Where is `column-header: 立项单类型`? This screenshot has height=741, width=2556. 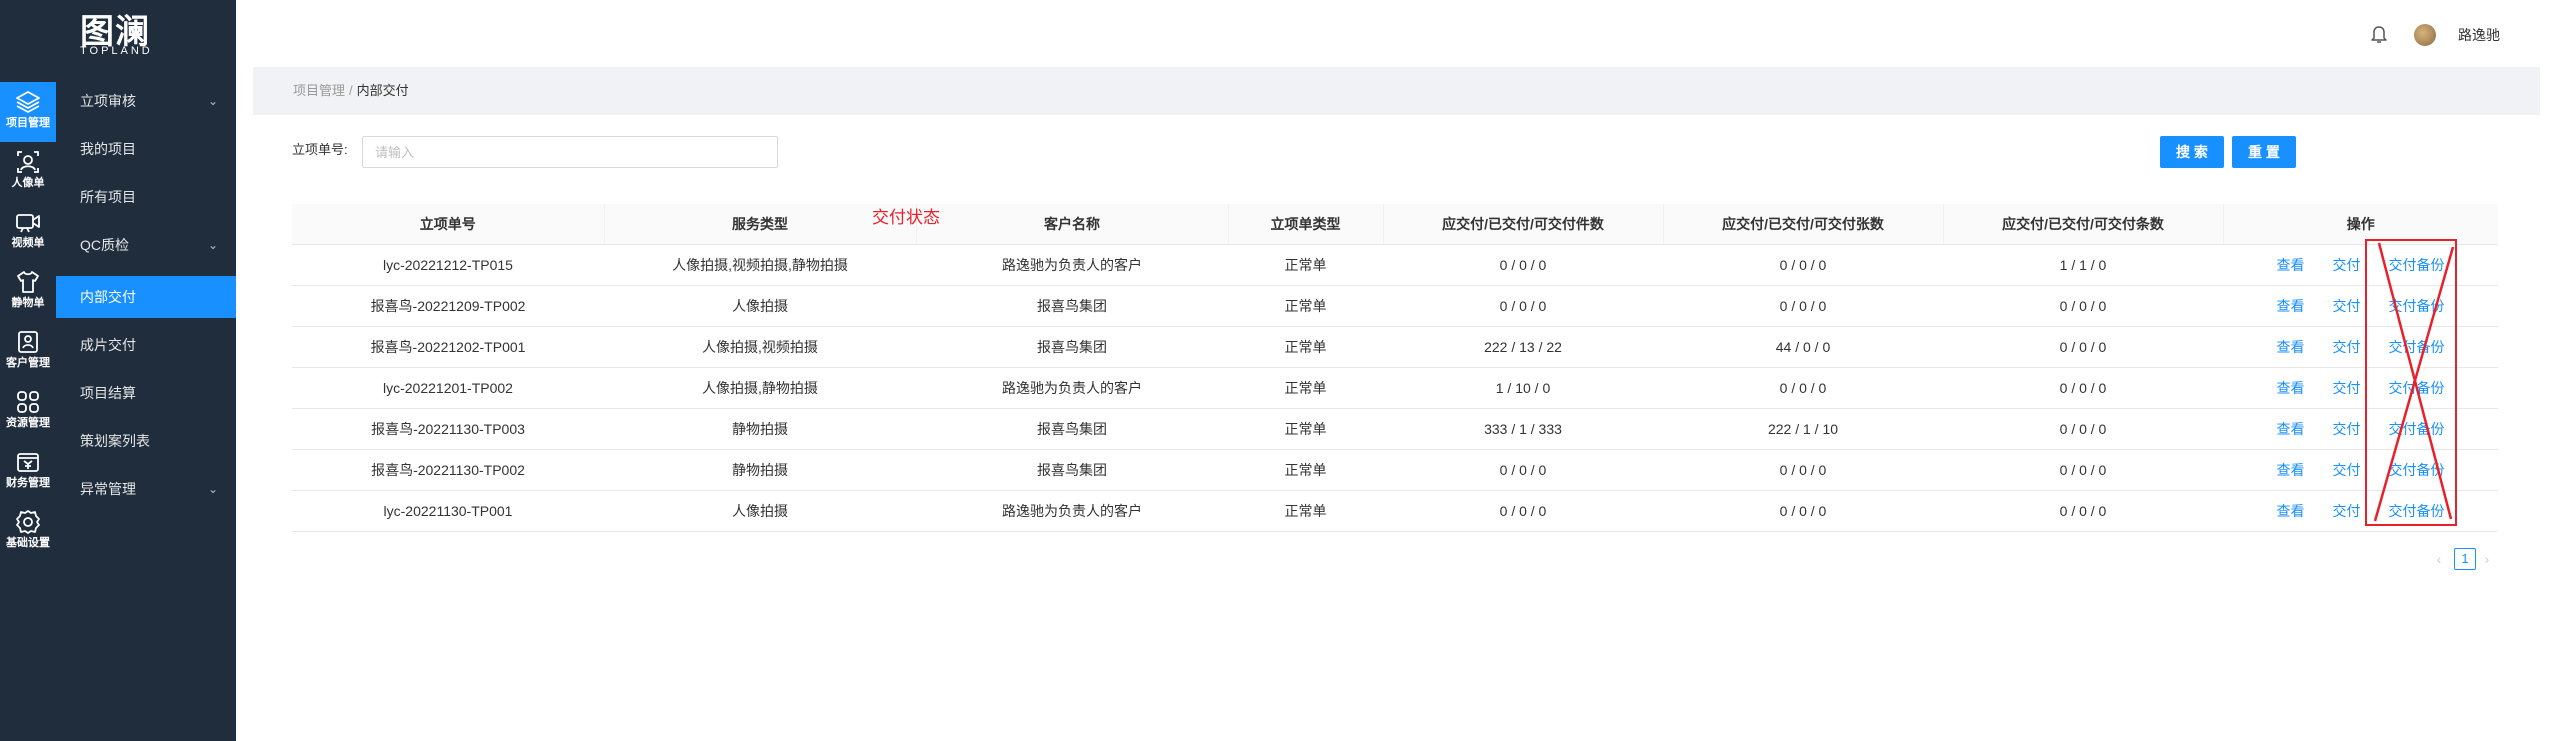 column-header: 立项单类型 is located at coordinates (1306, 224).